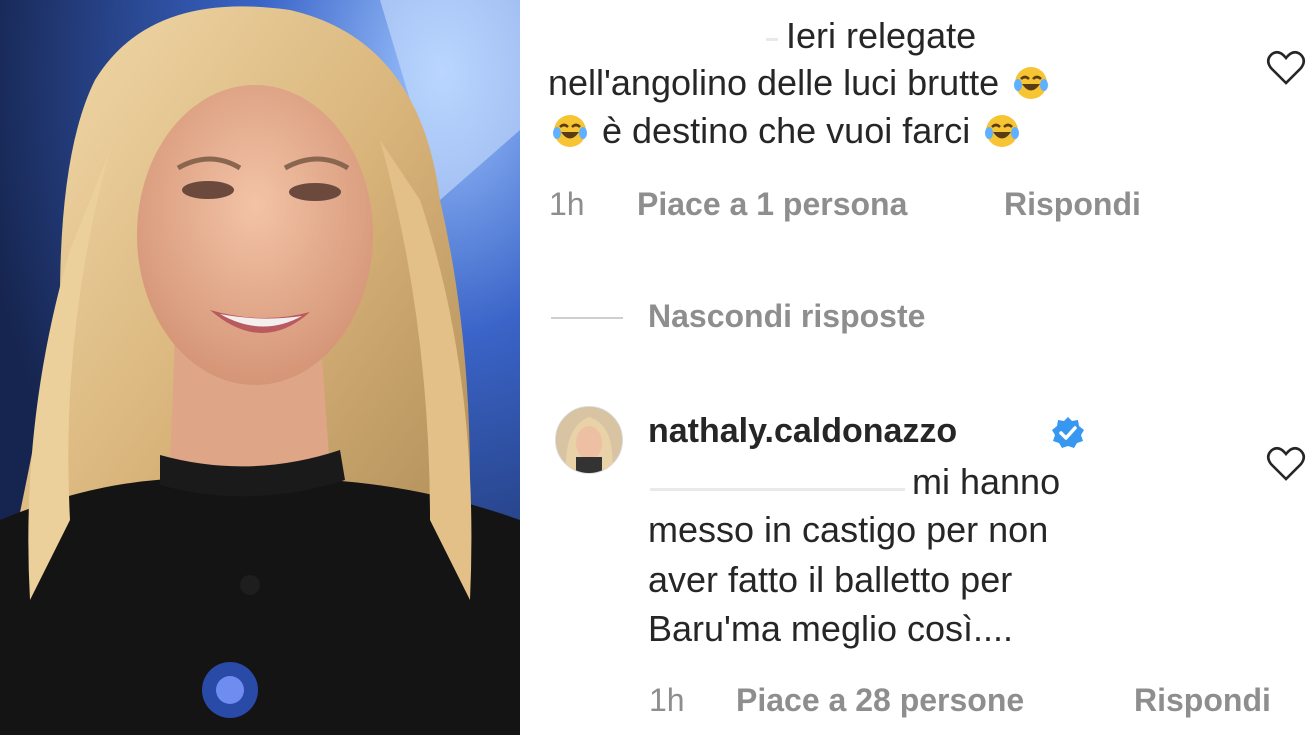 The width and height of the screenshot is (1315, 735). Describe the element at coordinates (880, 700) in the screenshot. I see `reply-likes-link: Piace a 28 persone` at that location.